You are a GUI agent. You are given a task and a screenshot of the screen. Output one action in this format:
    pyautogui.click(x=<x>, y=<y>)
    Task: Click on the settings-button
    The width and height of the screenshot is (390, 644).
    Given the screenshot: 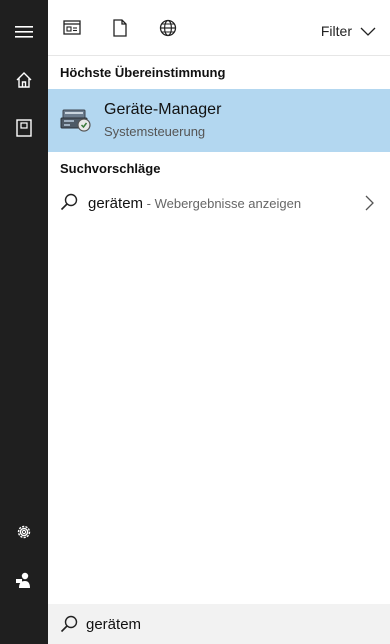 What is the action you would take?
    pyautogui.click(x=24, y=532)
    